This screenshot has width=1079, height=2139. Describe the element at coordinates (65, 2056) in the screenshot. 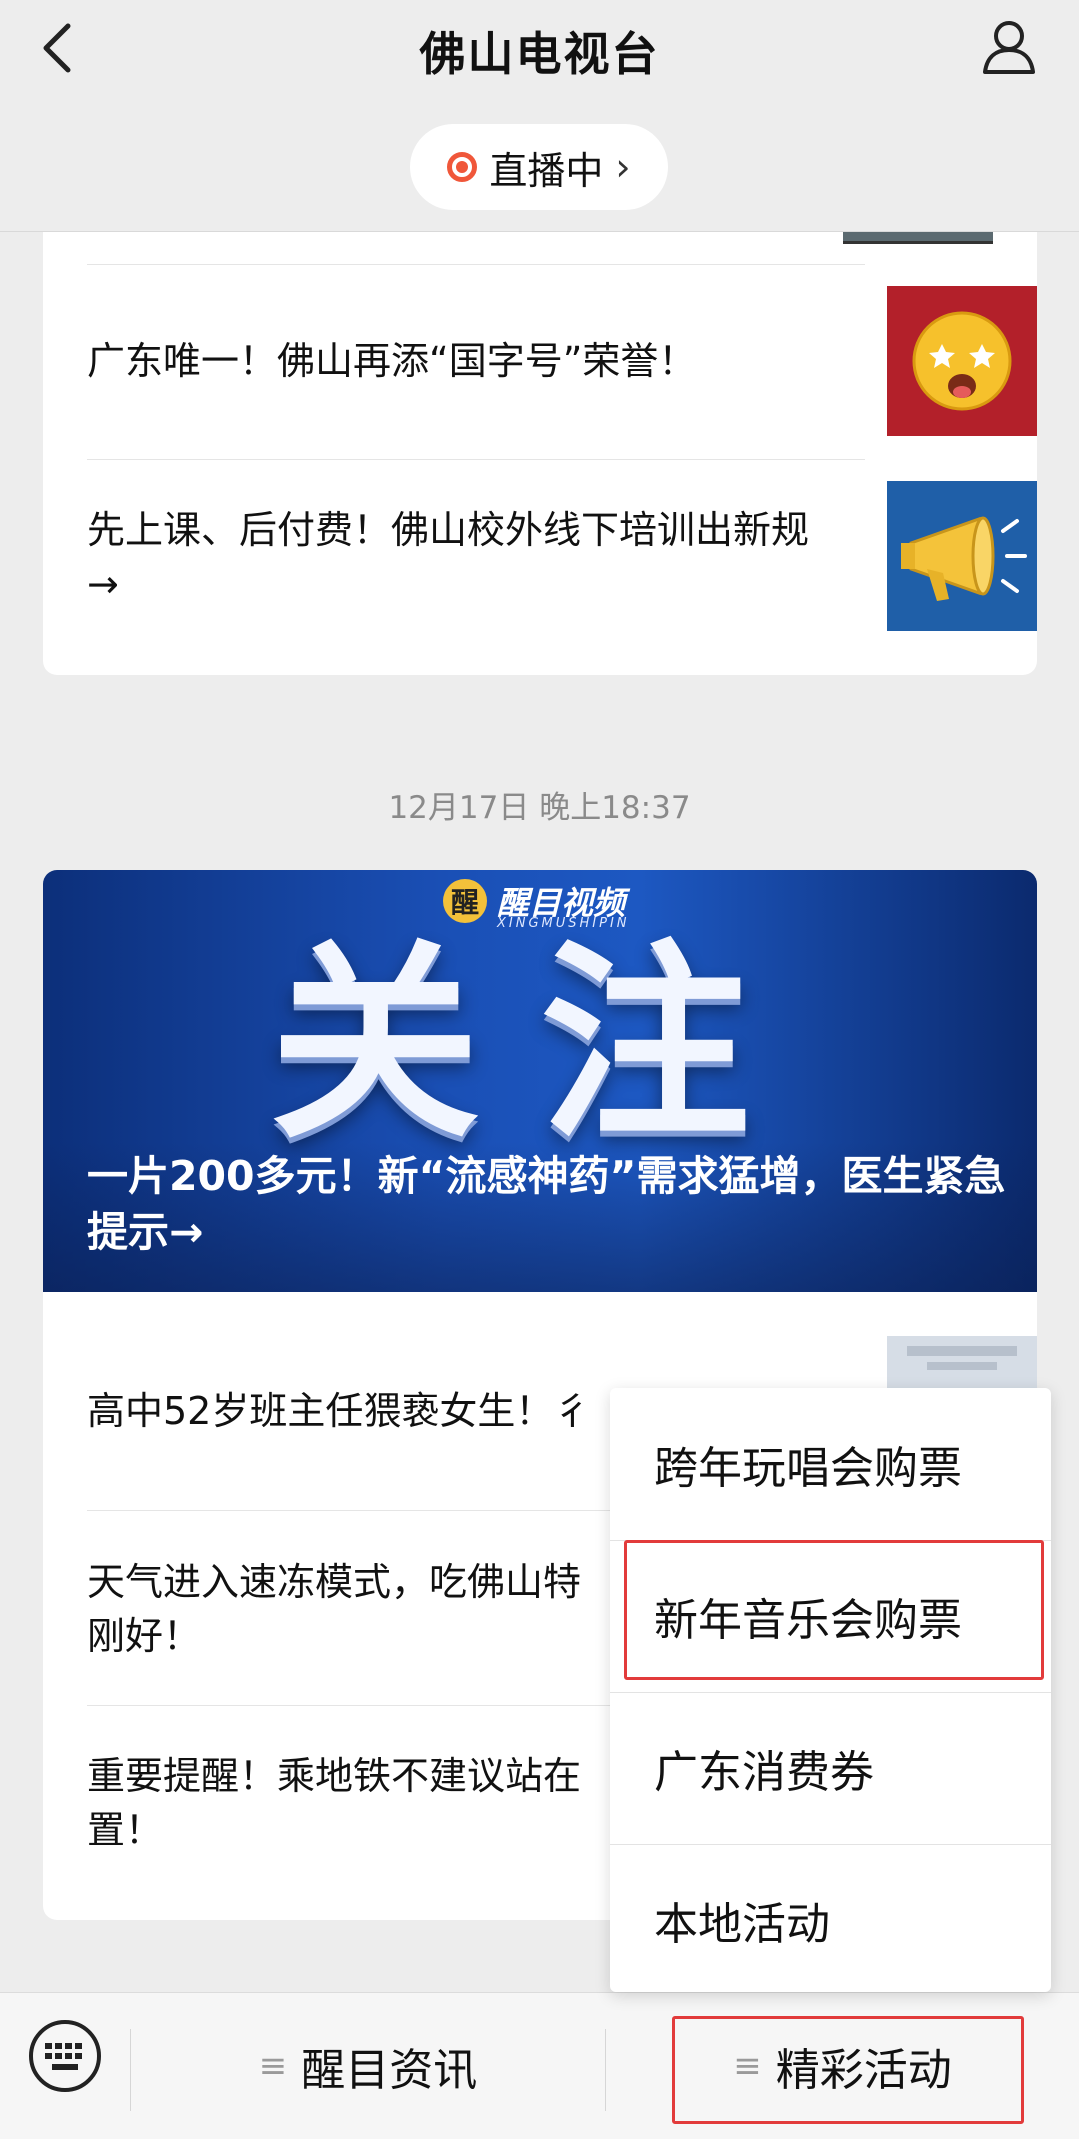

I see `keyboard-icon` at that location.